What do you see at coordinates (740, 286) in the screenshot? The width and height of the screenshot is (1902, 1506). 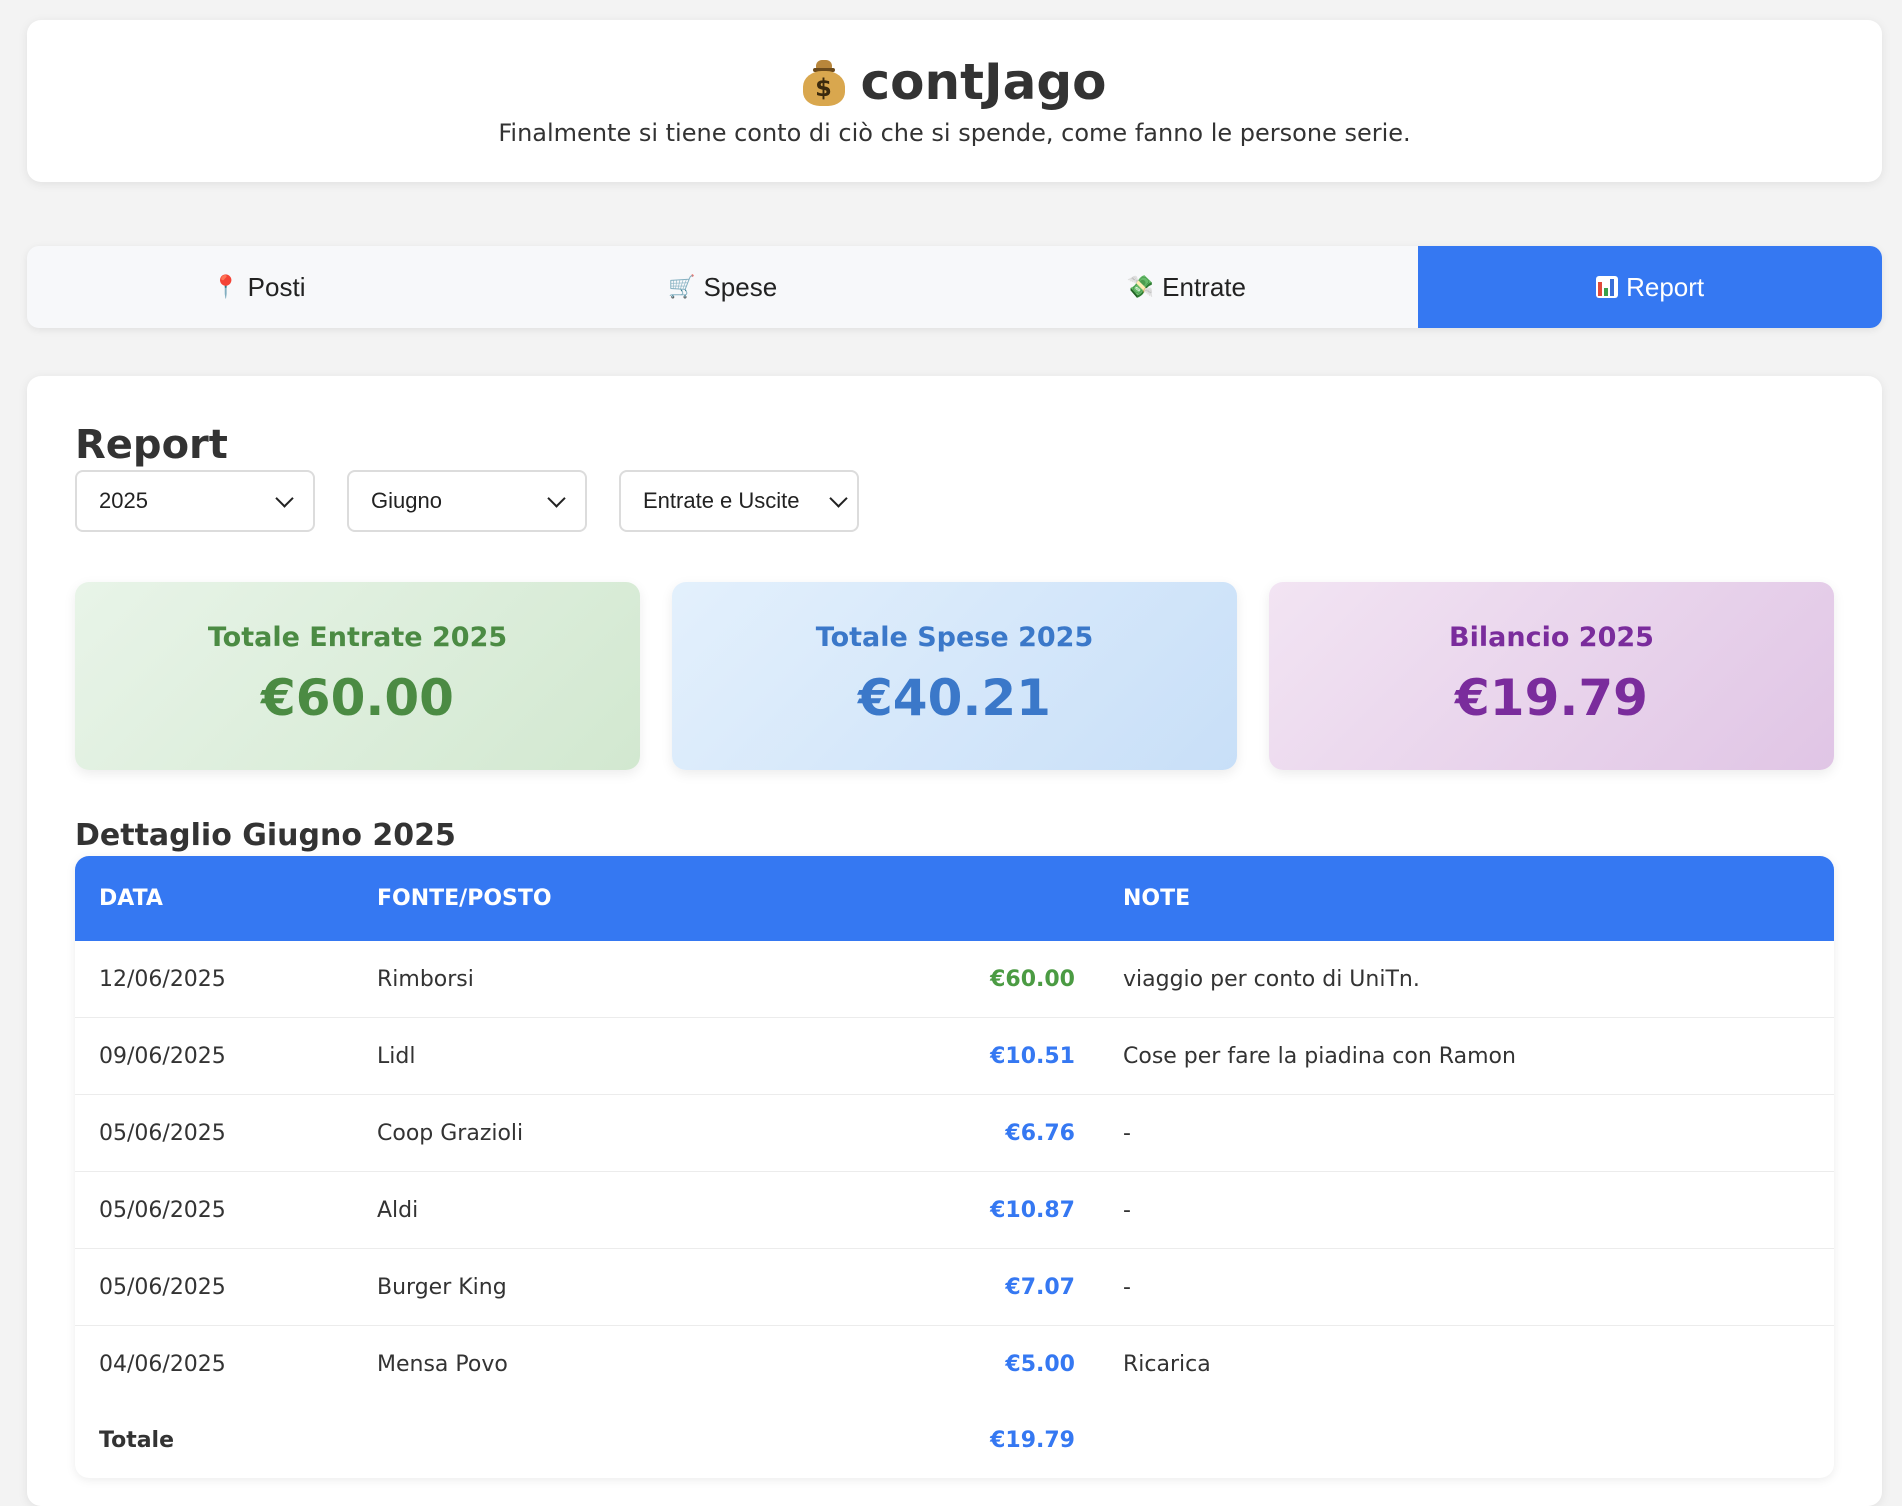 I see `tab-label: Spese` at bounding box center [740, 286].